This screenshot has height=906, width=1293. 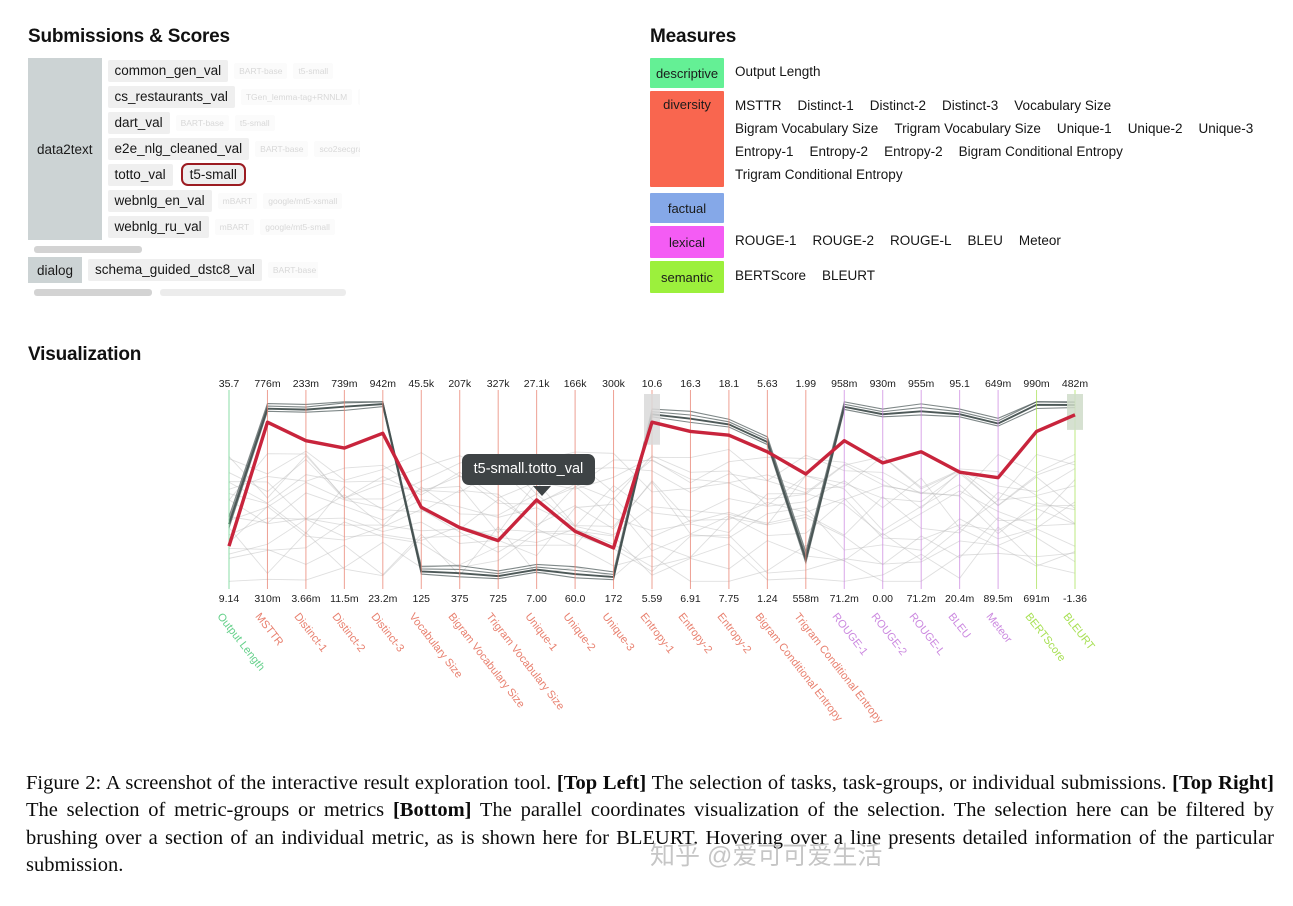 I want to click on measure-item-rouge-l: ROUGE-L, so click(x=921, y=240).